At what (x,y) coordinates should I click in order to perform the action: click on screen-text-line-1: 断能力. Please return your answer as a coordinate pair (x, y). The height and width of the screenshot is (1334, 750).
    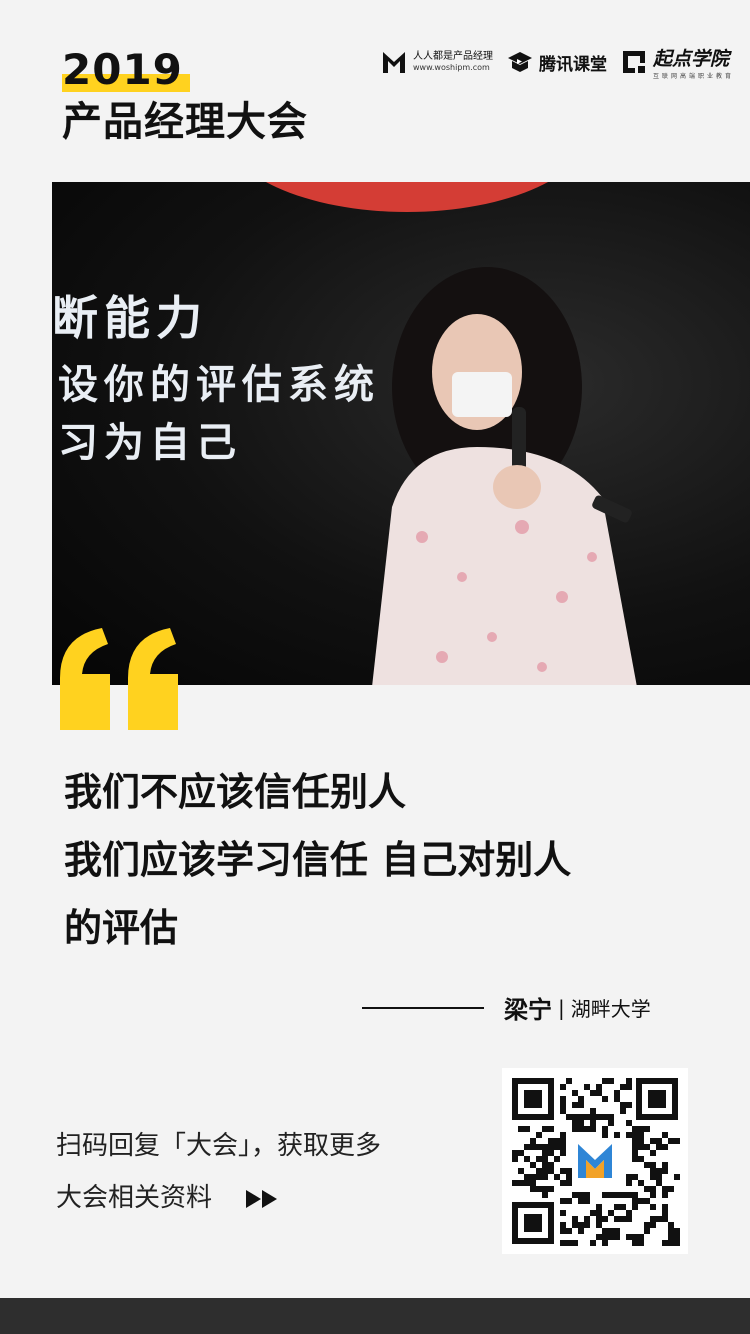
    Looking at the image, I should click on (130, 318).